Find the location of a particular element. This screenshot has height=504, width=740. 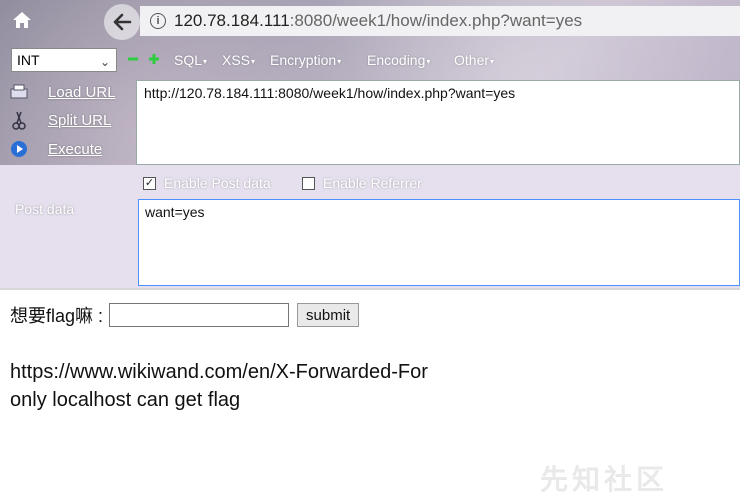

menu-encoding-label: Encoding is located at coordinates (396, 60).